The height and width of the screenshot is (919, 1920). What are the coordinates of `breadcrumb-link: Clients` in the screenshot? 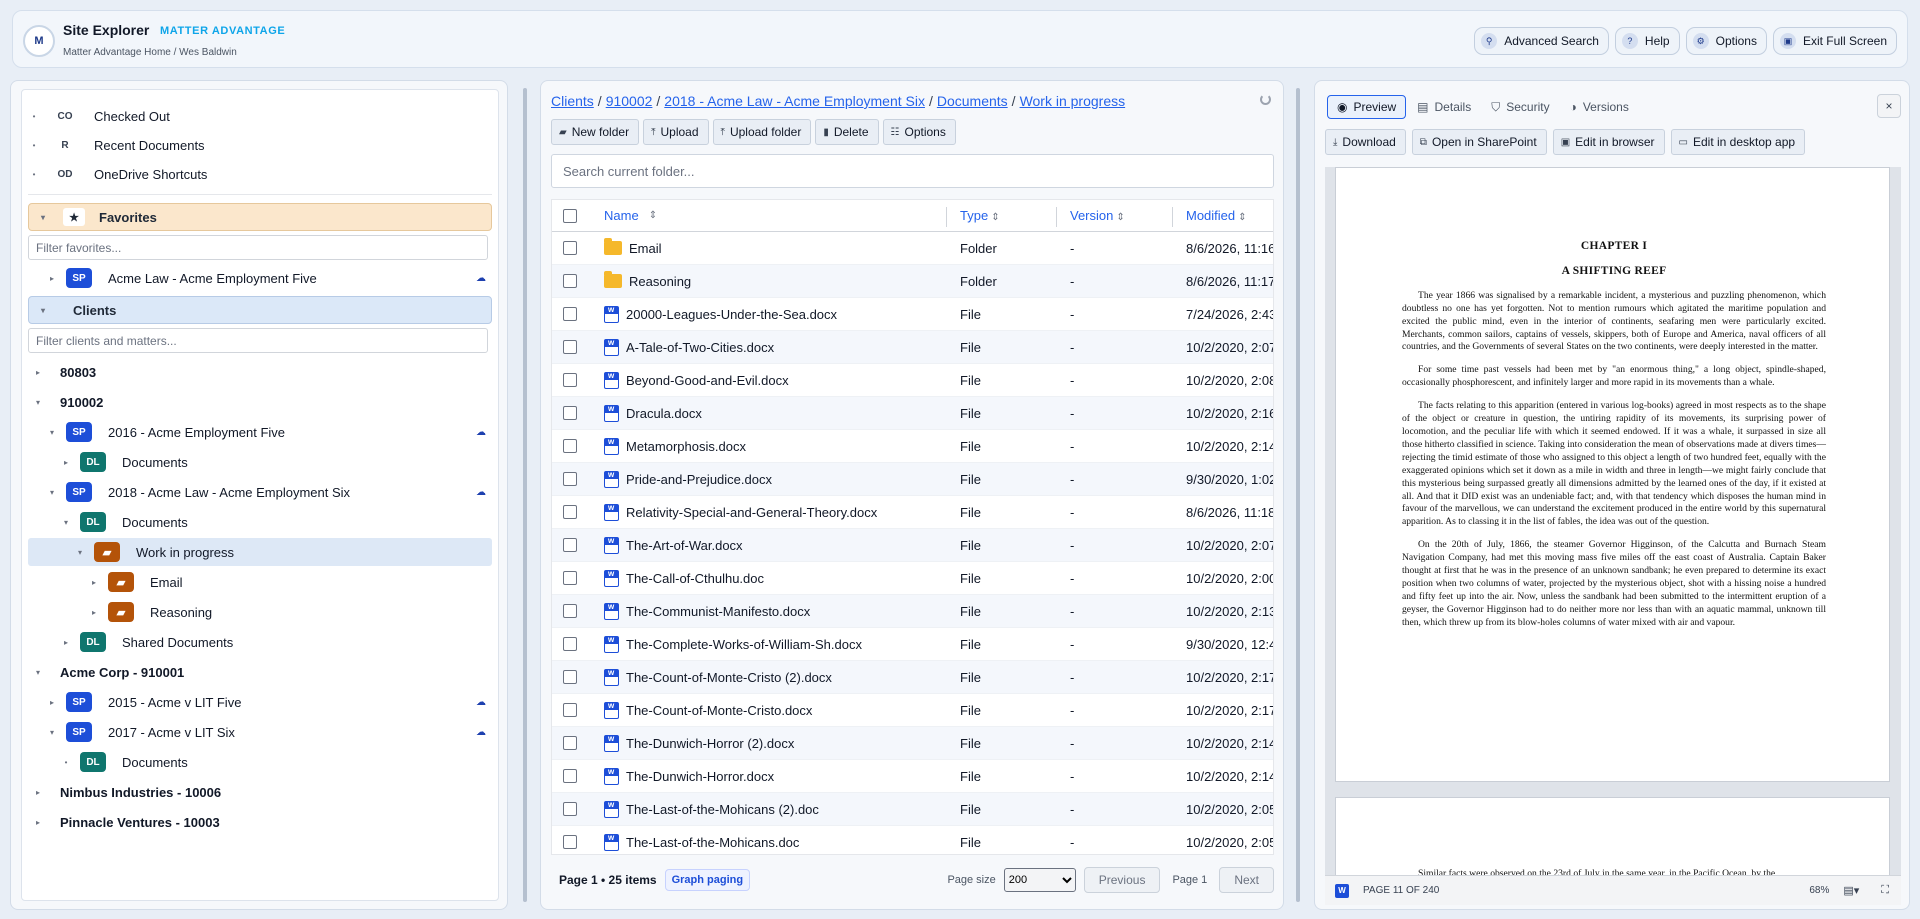 It's located at (572, 101).